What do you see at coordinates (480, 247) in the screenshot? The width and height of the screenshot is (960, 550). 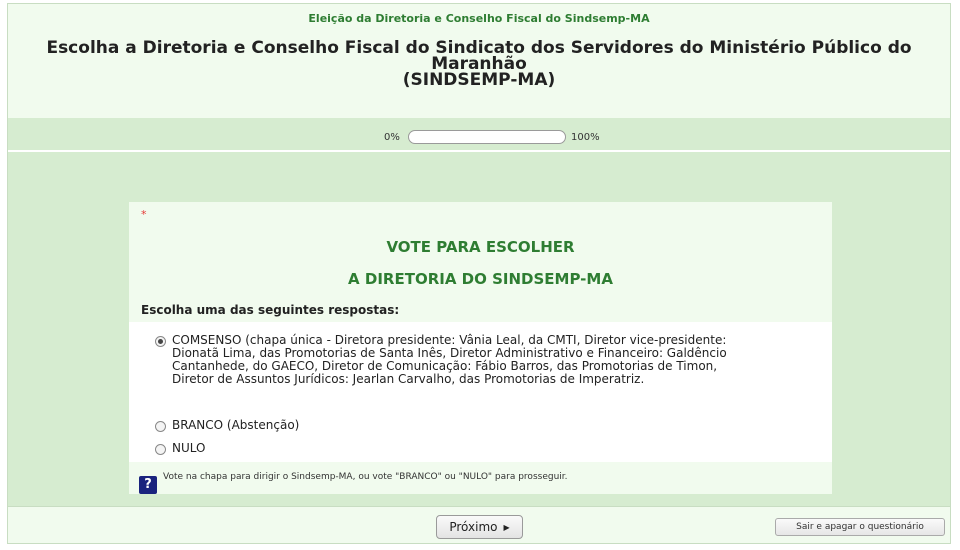 I see `question-title-line1: VOTE PARA ESCOLHER` at bounding box center [480, 247].